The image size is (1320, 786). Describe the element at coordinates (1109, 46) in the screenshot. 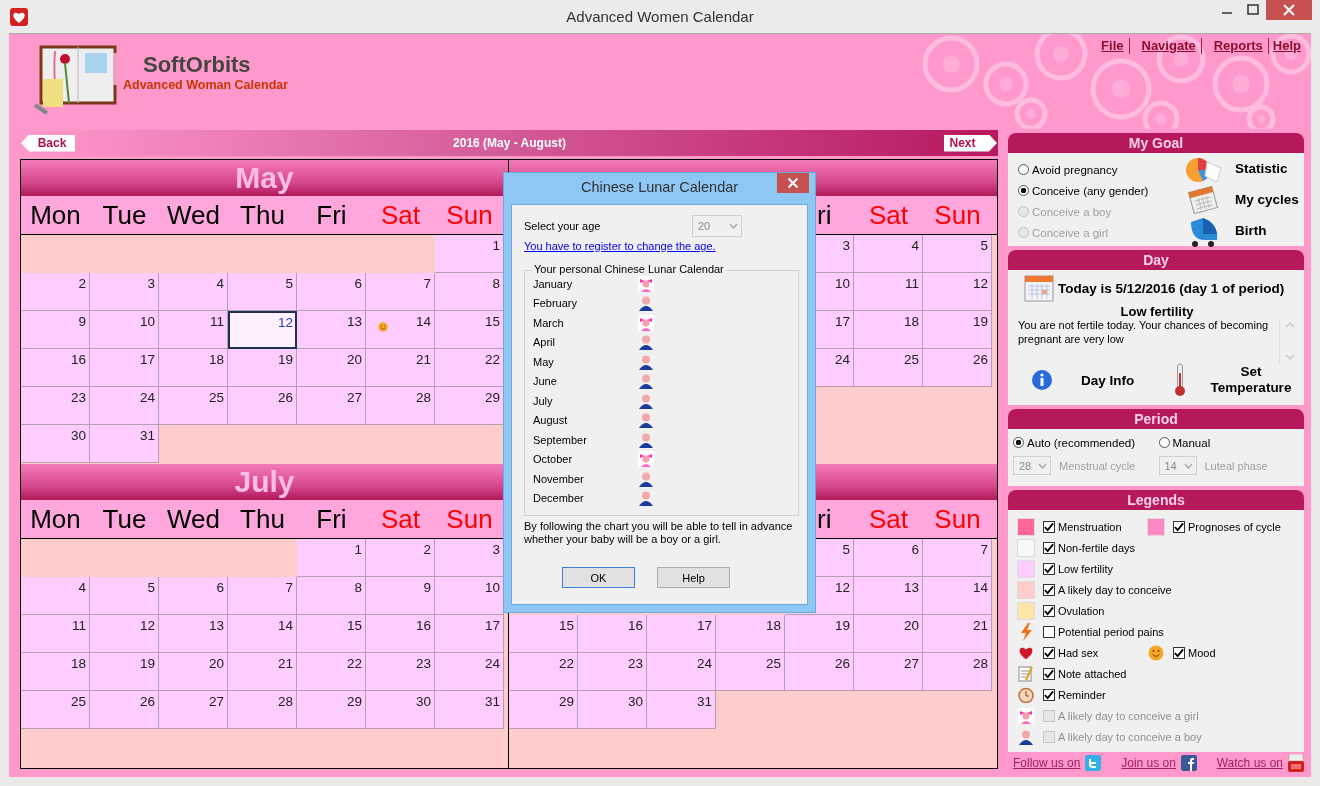

I see `menu-item: File` at that location.